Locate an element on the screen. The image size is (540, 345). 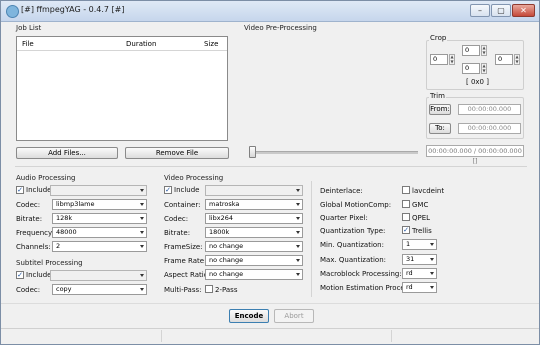
subtitle-include-combo is located at coordinates (98, 275).